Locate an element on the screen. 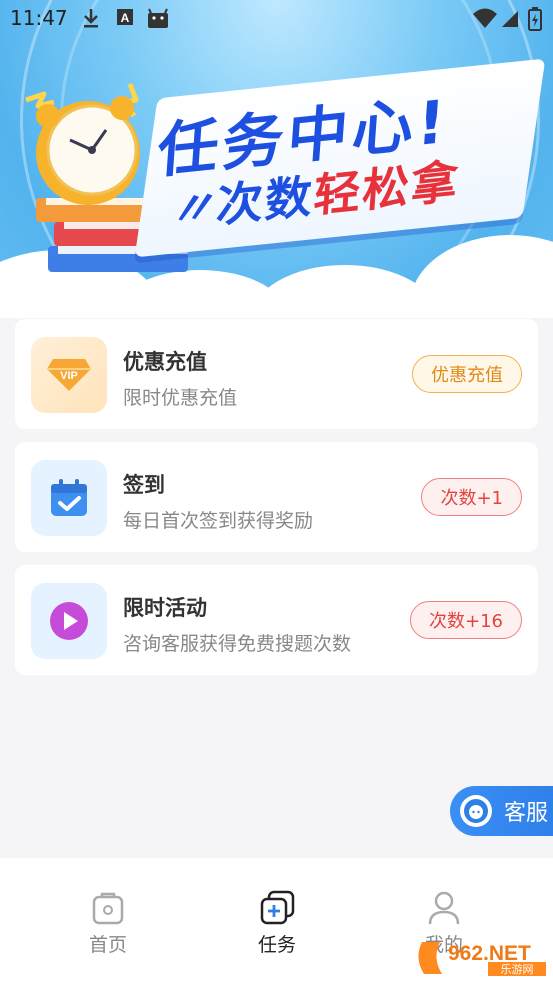 Image resolution: width=553 pixels, height=983 pixels. card-desc: 限时优惠充值 is located at coordinates (180, 398).